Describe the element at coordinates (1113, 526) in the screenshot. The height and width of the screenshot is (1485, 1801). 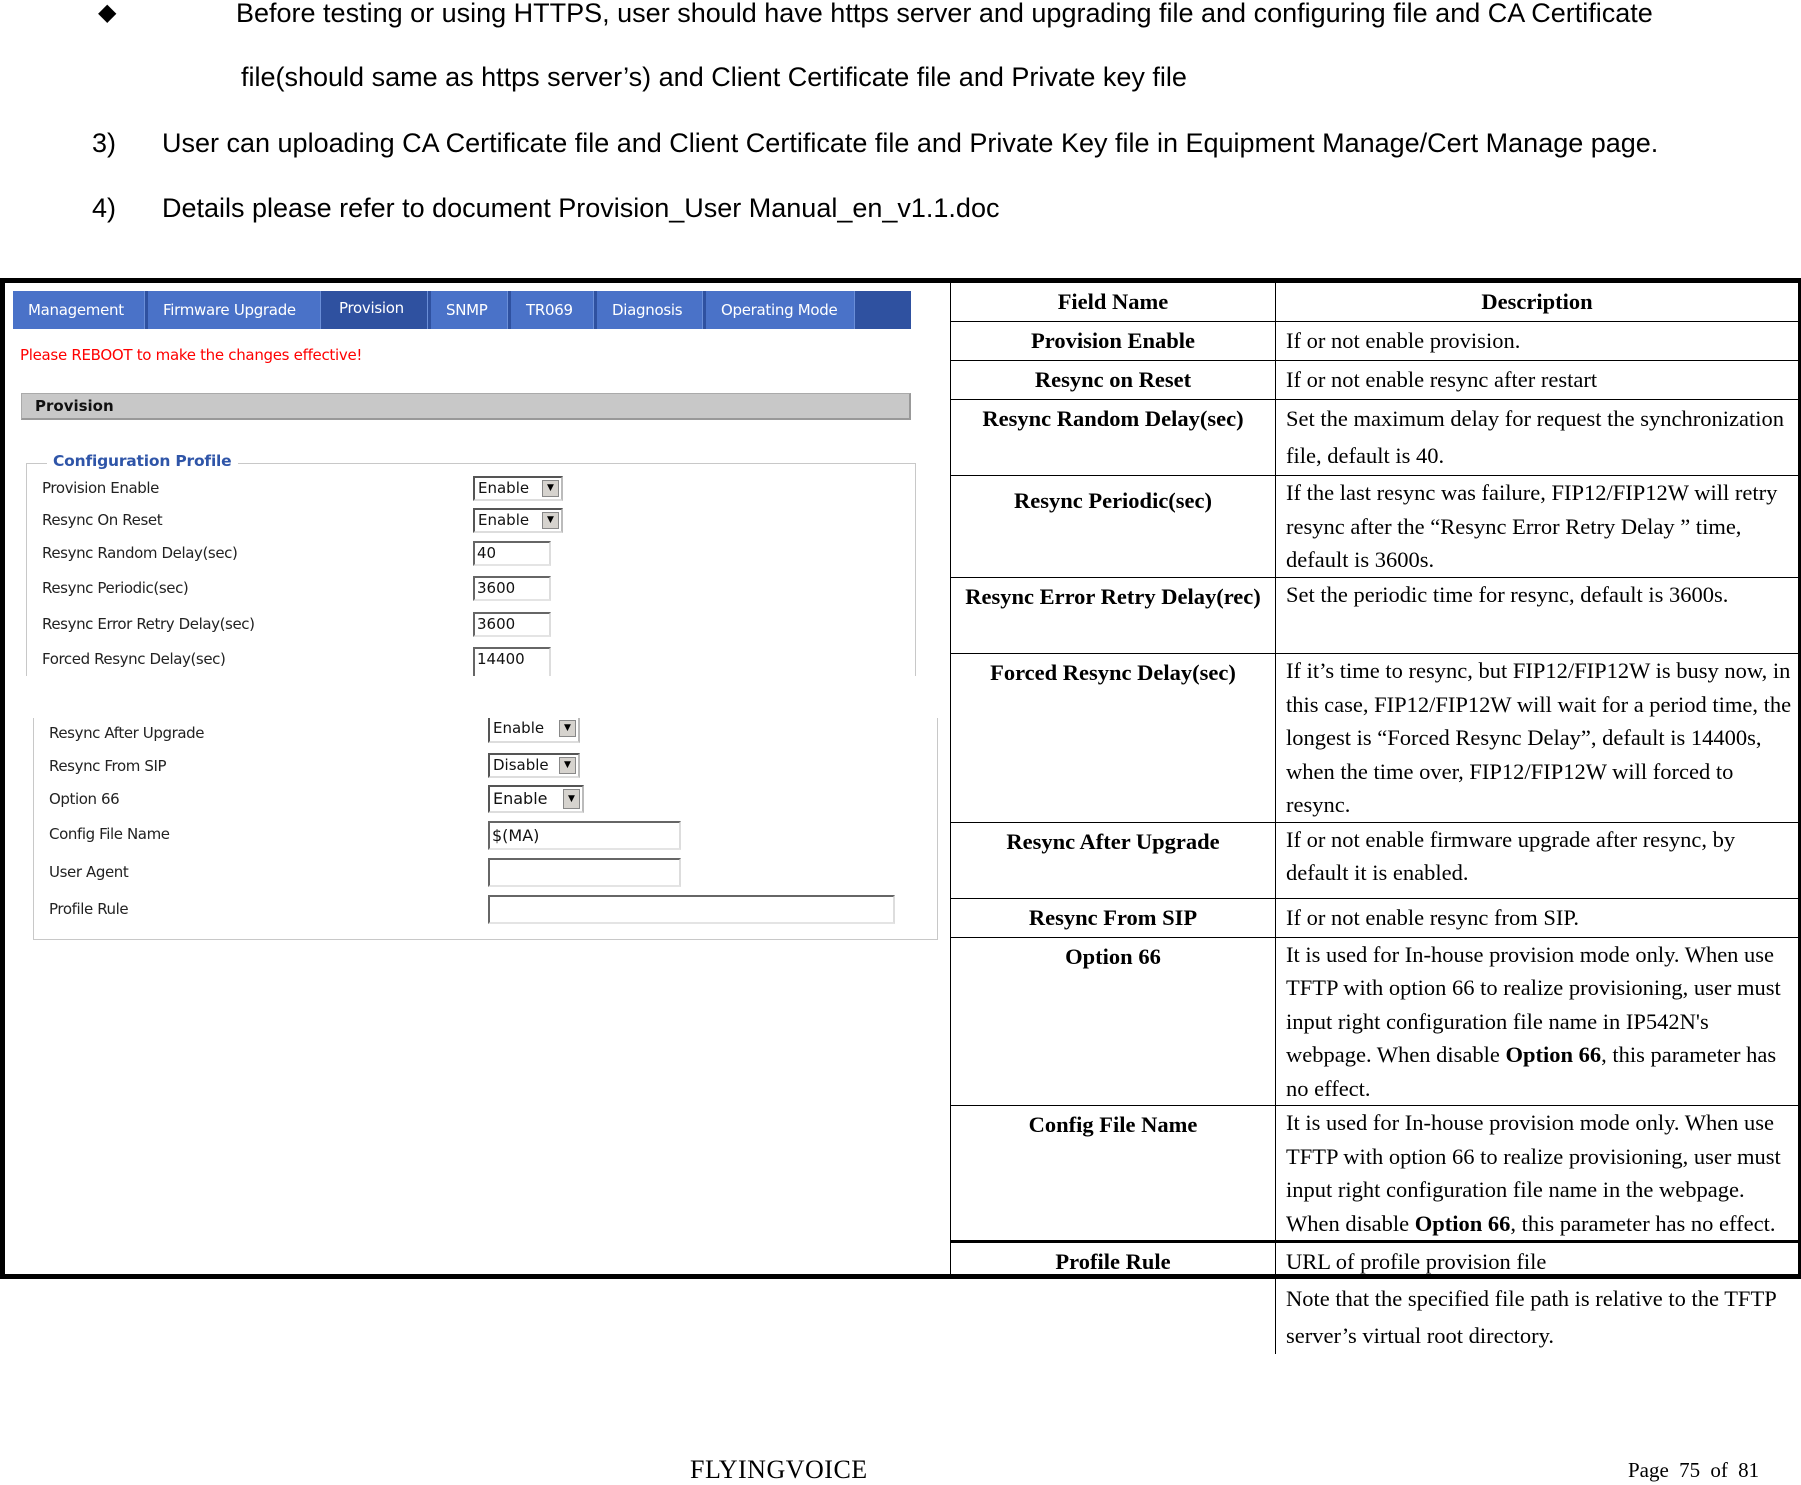
I see `field-name-cell: Resync Periodic(sec)` at that location.